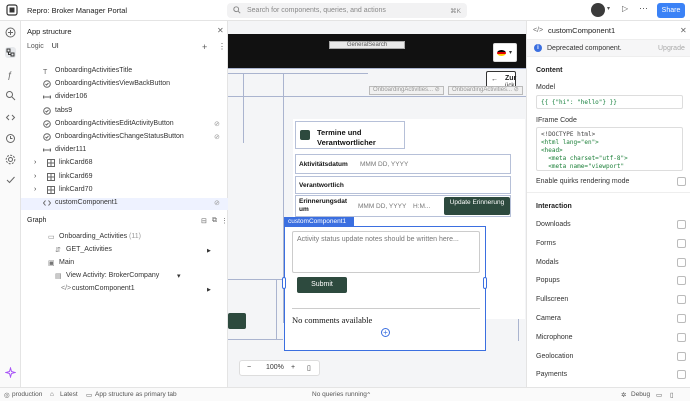 This screenshot has height=401, width=690. Describe the element at coordinates (77, 10) in the screenshot. I see `app-title: Repro: Broker Manager Portal` at that location.